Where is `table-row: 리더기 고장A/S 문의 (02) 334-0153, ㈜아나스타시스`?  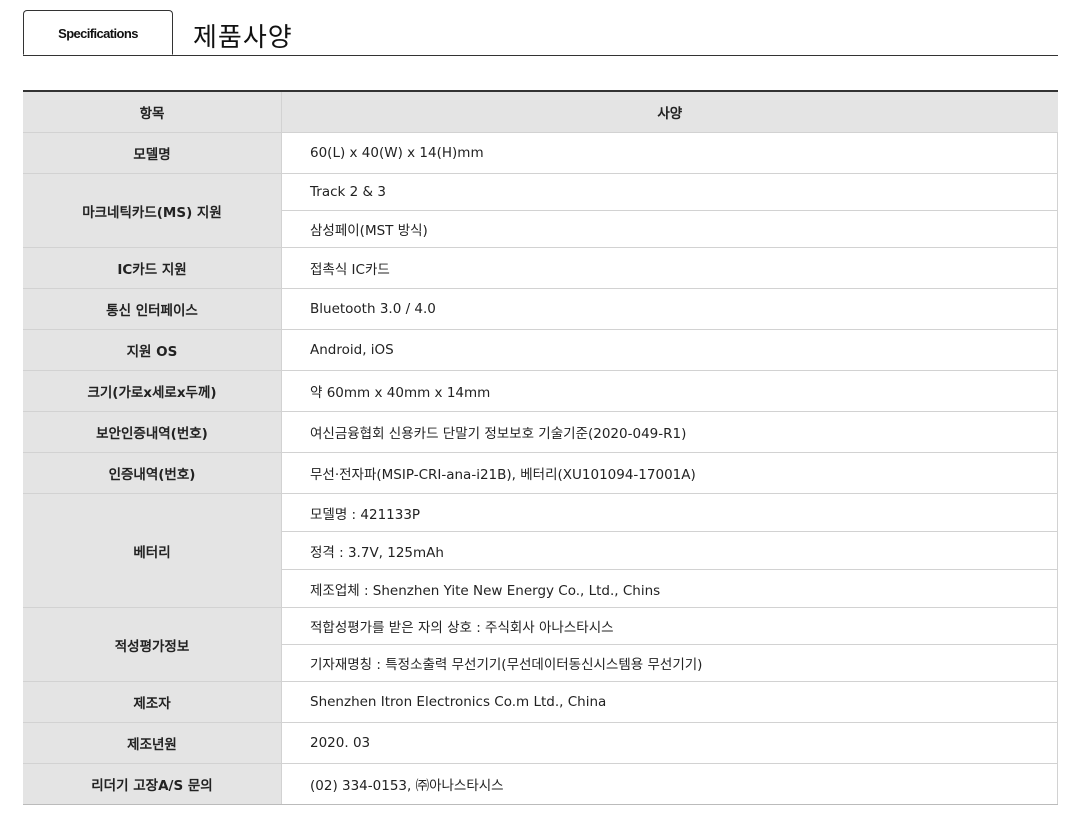
table-row: 리더기 고장A/S 문의 (02) 334-0153, ㈜아나스타시스 is located at coordinates (540, 784).